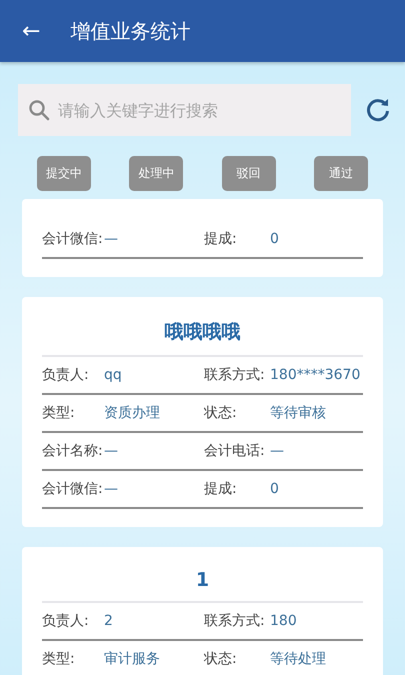 The image size is (405, 675). Describe the element at coordinates (378, 110) in the screenshot. I see `refresh-button` at that location.